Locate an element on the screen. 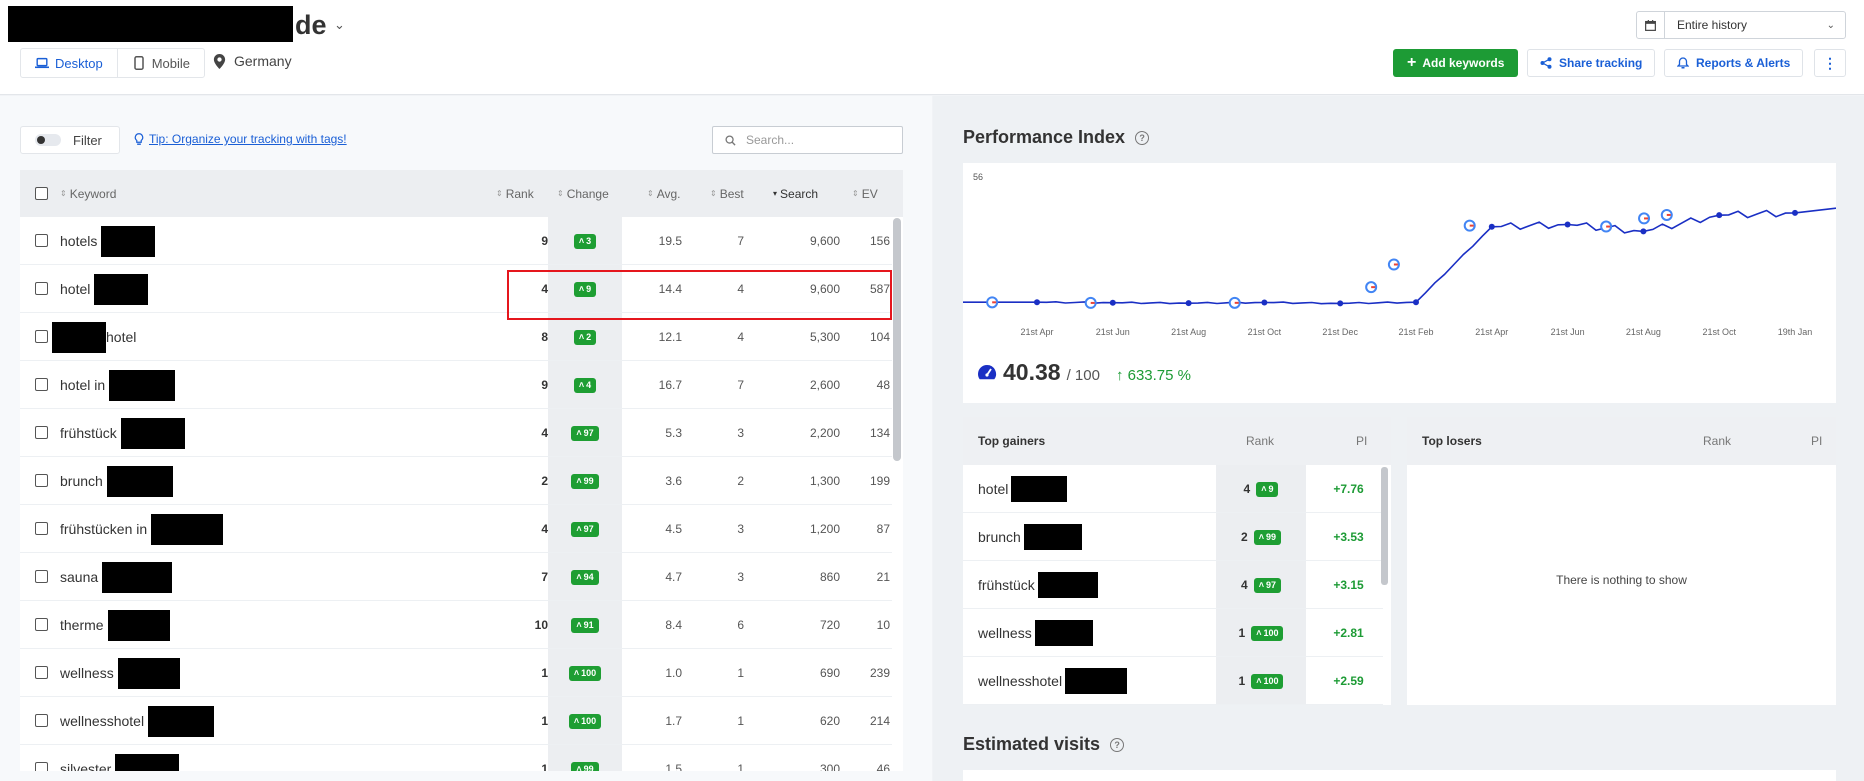 The width and height of the screenshot is (1864, 781). keyword-text: frühstück is located at coordinates (88, 433).